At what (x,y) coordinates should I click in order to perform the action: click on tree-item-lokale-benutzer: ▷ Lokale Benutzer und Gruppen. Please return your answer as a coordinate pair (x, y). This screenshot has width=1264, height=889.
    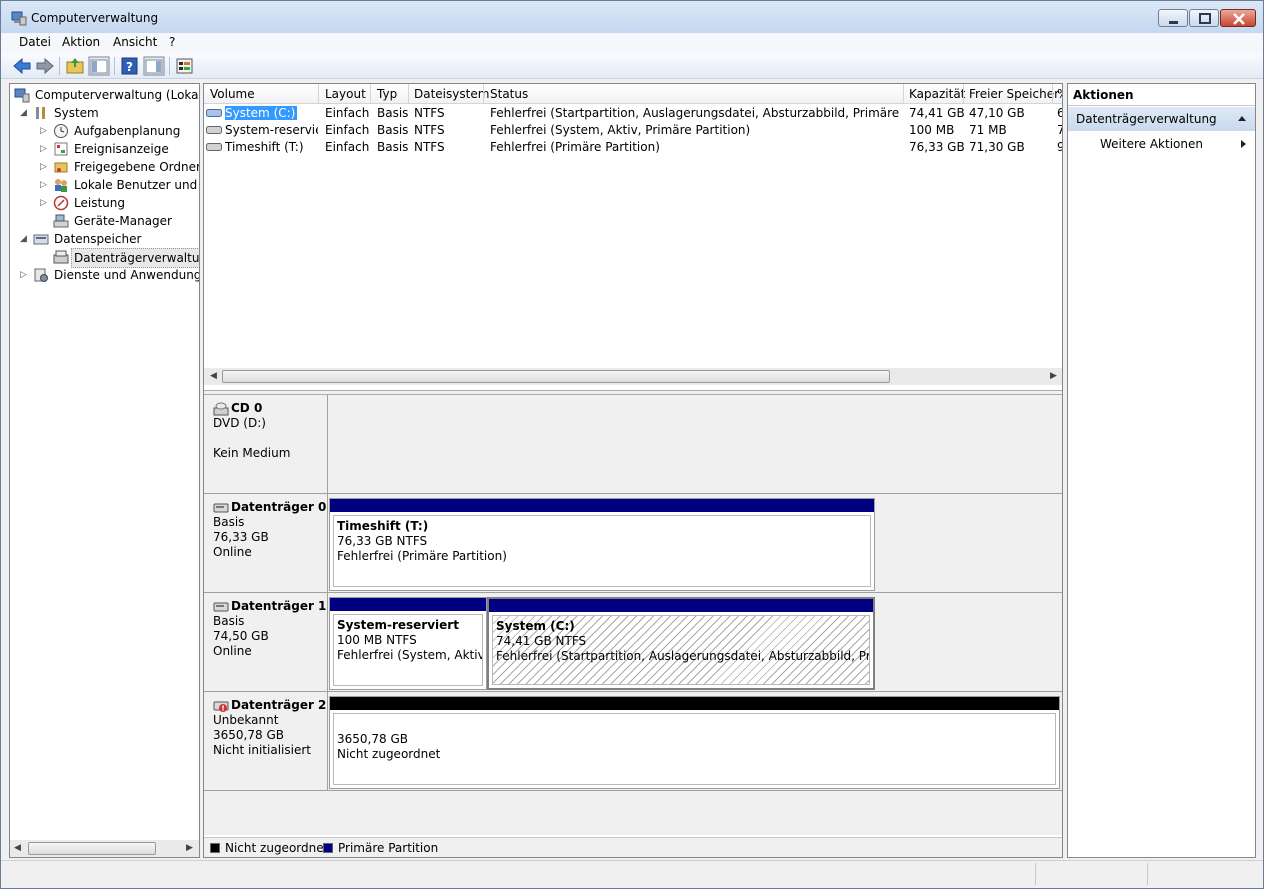
    Looking at the image, I should click on (119, 185).